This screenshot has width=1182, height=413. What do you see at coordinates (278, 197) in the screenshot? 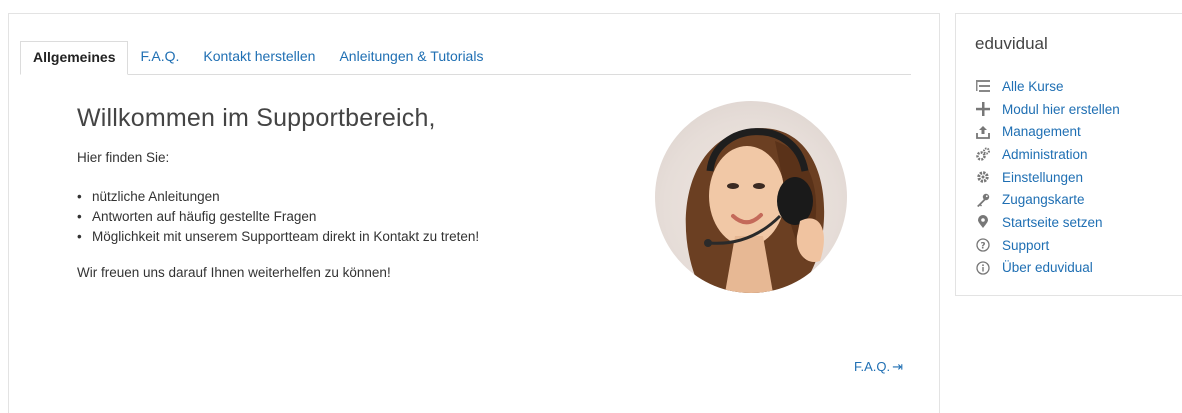
I see `list-item: nützliche Anleitungen` at bounding box center [278, 197].